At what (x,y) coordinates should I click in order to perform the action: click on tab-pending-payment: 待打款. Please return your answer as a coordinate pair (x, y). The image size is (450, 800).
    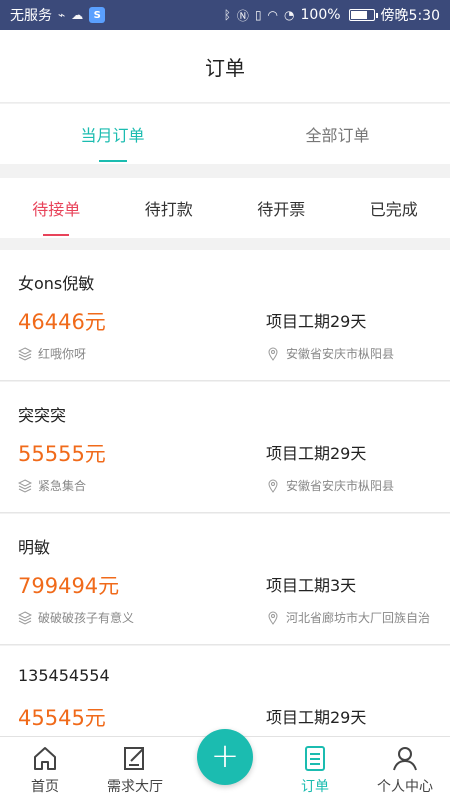
    Looking at the image, I should click on (169, 208).